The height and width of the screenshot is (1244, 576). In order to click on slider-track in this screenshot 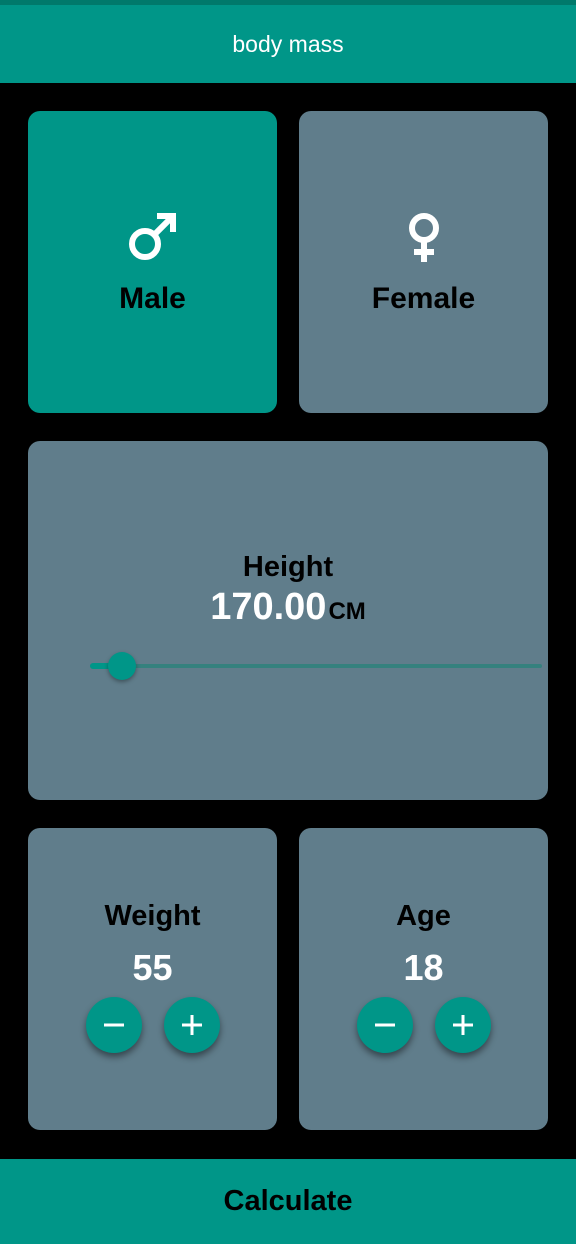, I will do `click(316, 666)`.